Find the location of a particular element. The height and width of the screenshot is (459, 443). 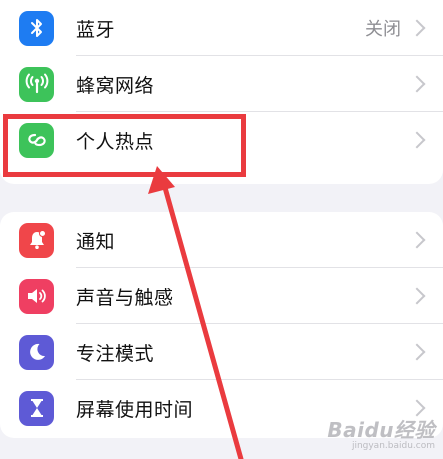

notification-bell-icon is located at coordinates (36, 240).